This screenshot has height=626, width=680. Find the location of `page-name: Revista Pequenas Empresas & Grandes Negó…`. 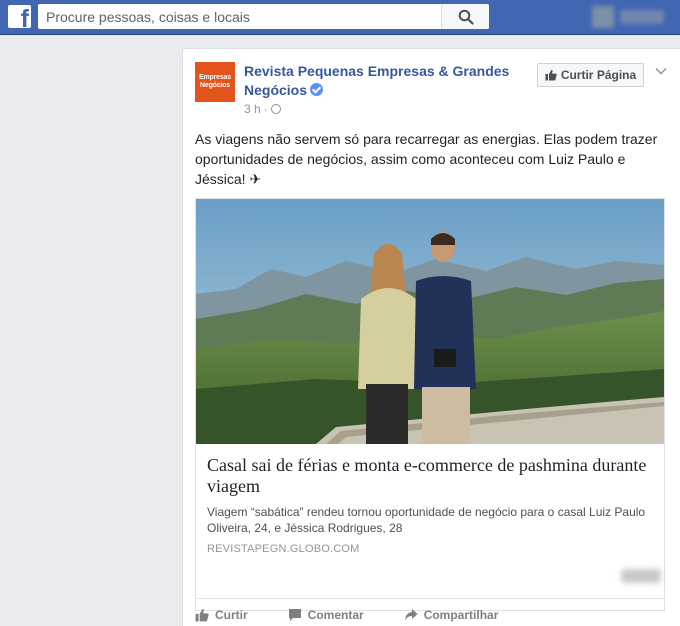

page-name: Revista Pequenas Empresas & Grandes Negó… is located at coordinates (388, 81).